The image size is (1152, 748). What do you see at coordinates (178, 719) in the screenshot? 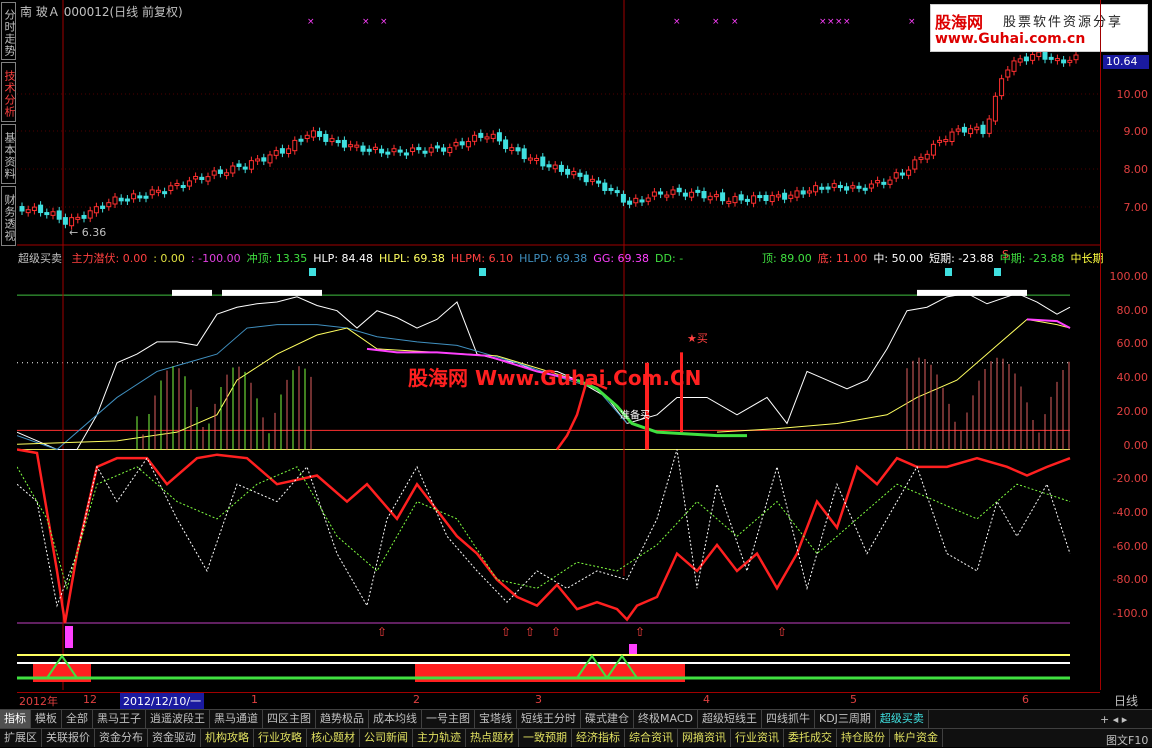
I see `tab-row1-4: 逍遥波段王` at bounding box center [178, 719].